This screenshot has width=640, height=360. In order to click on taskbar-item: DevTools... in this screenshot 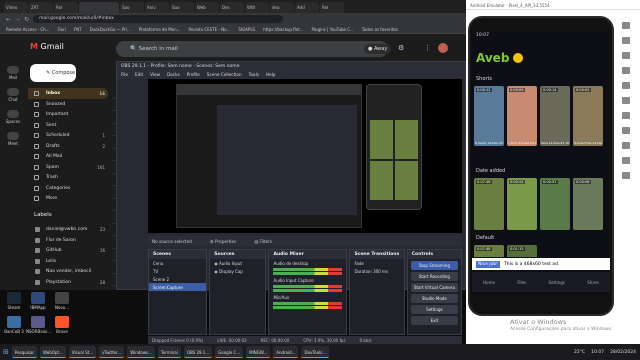, I will do `click(315, 352)`.